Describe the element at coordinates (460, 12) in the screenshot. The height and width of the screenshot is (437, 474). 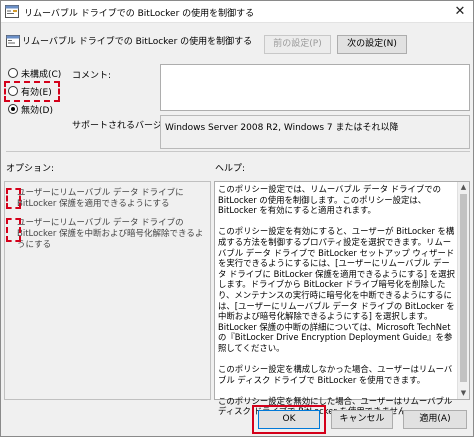
I see `close-icon: ✕` at that location.